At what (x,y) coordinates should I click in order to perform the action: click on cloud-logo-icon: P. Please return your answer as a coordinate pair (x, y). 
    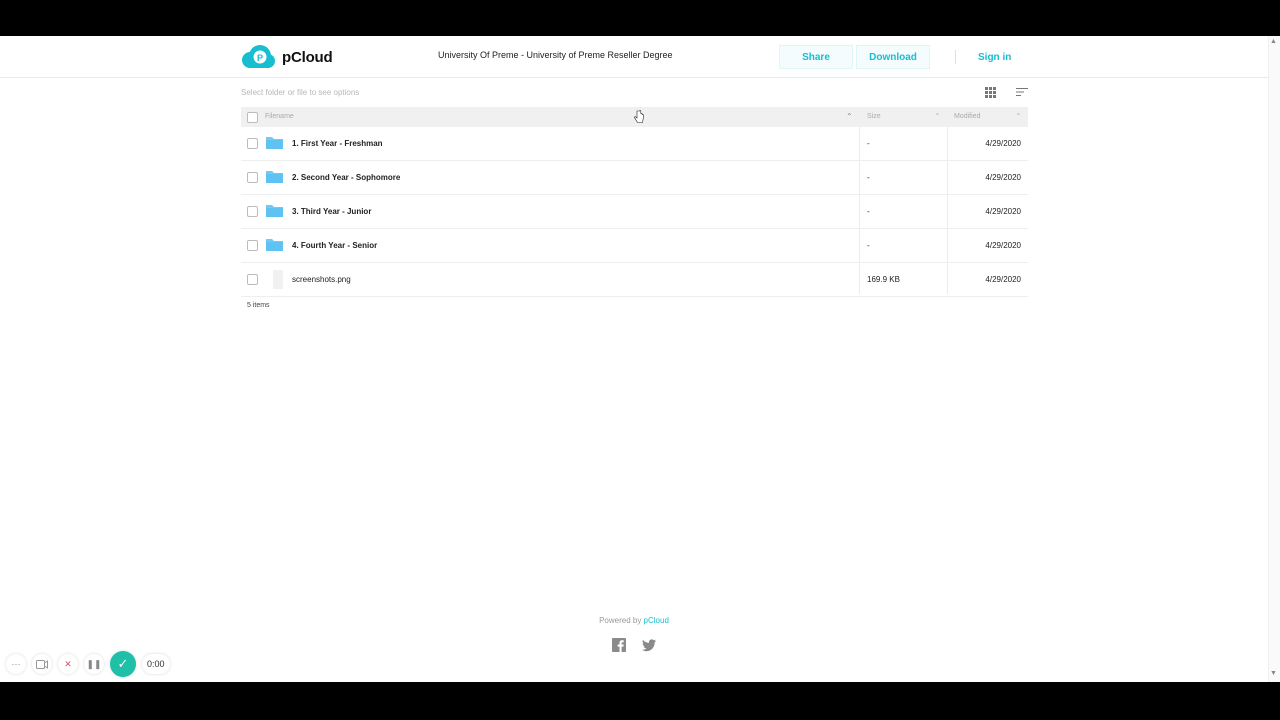
    Looking at the image, I should click on (258, 56).